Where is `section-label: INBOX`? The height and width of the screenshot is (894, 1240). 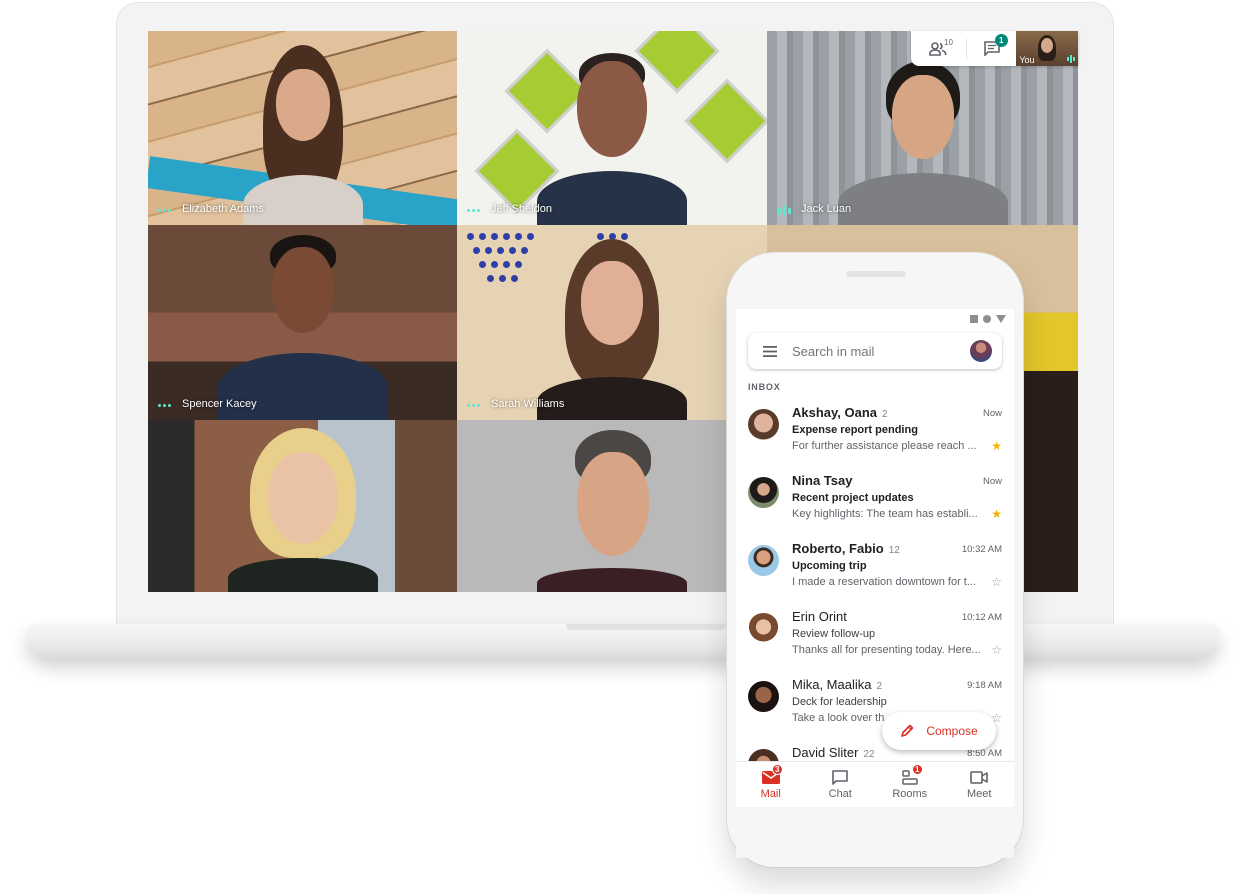
section-label: INBOX is located at coordinates (764, 387).